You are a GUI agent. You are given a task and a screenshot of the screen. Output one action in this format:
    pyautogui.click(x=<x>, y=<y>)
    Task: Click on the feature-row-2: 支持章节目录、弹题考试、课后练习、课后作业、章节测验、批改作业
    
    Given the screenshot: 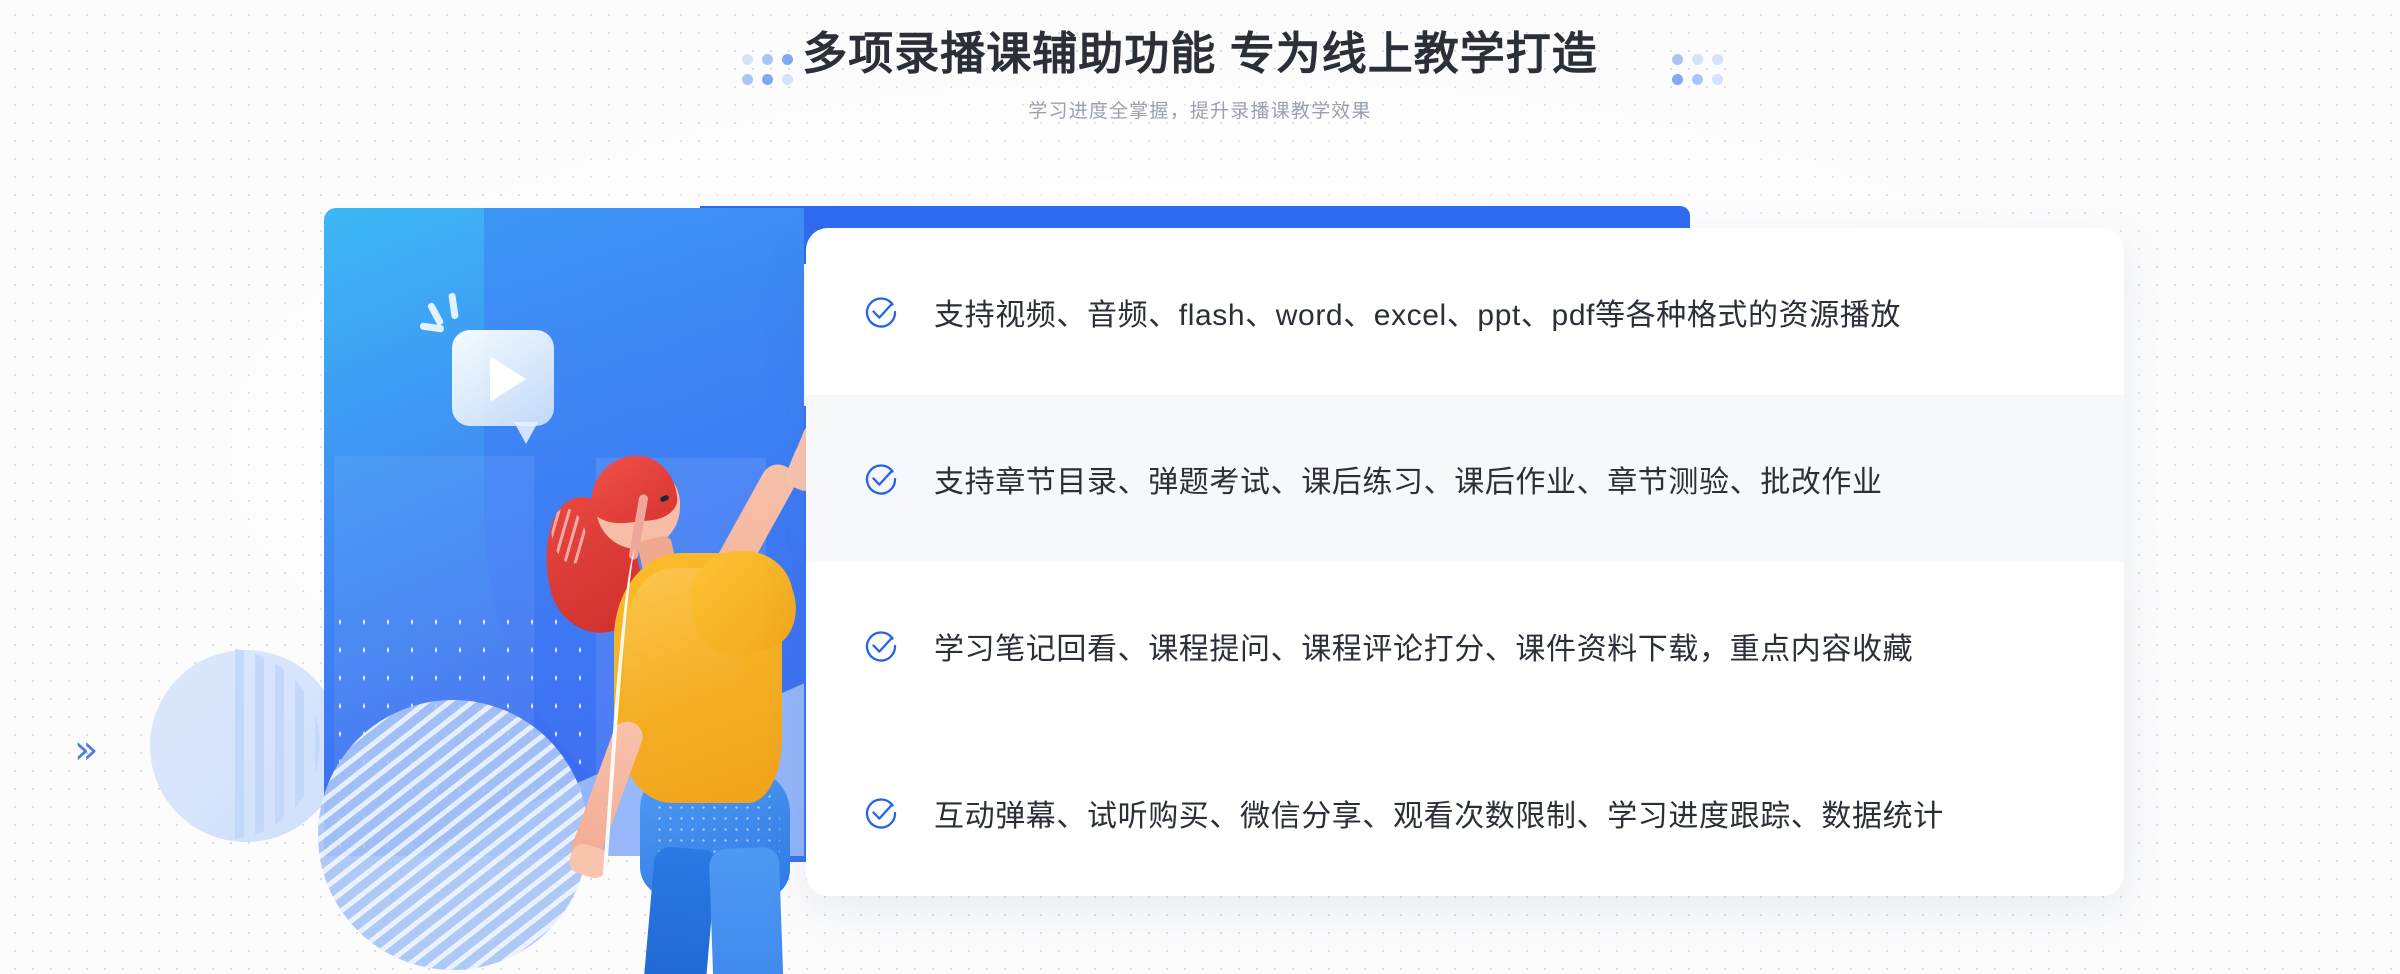 What is the action you would take?
    pyautogui.click(x=1465, y=478)
    